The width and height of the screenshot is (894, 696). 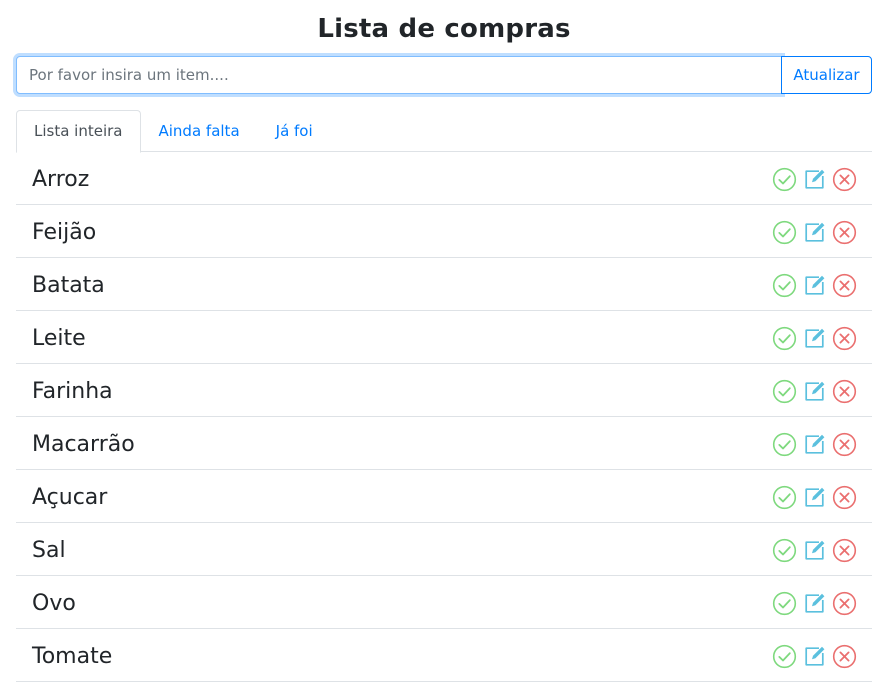 What do you see at coordinates (199, 131) in the screenshot?
I see `tab-remaining: Ainda falta` at bounding box center [199, 131].